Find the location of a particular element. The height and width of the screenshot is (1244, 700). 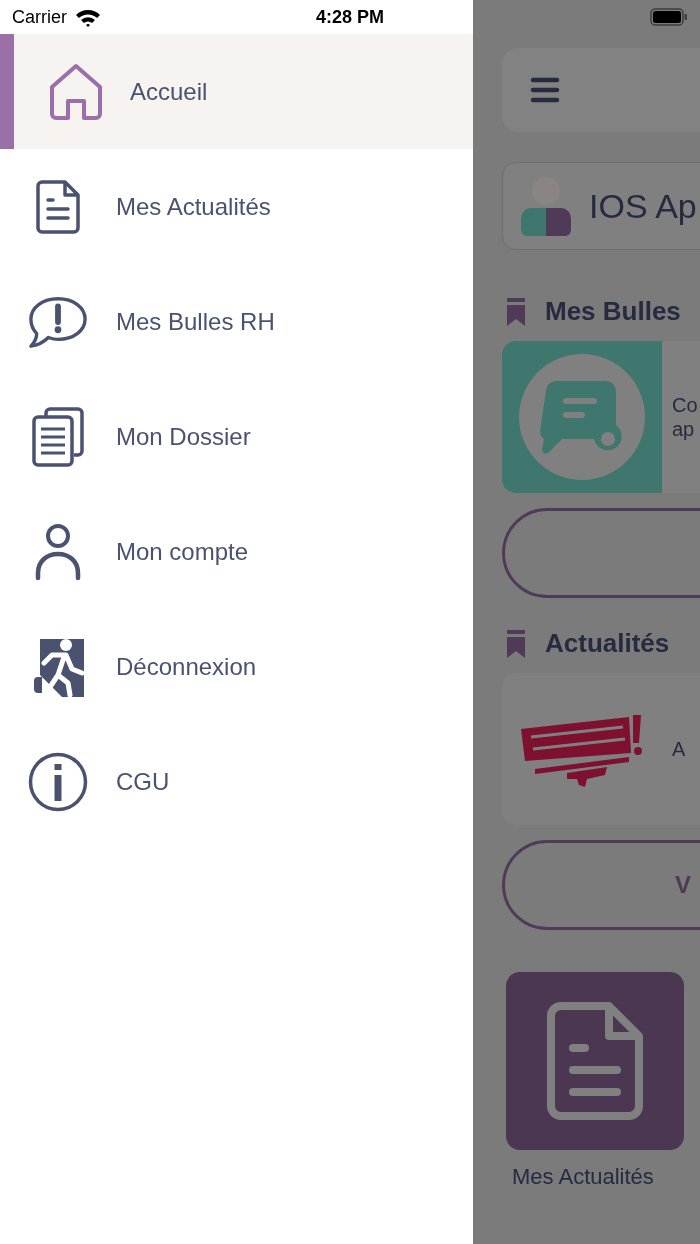

carrier-label: Carrier is located at coordinates (39, 17).